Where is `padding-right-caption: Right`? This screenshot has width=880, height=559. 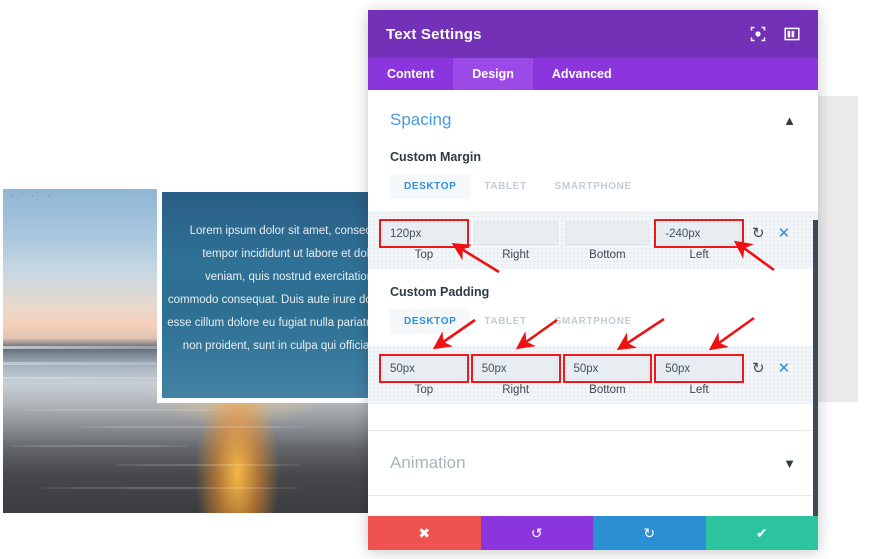 padding-right-caption: Right is located at coordinates (516, 390).